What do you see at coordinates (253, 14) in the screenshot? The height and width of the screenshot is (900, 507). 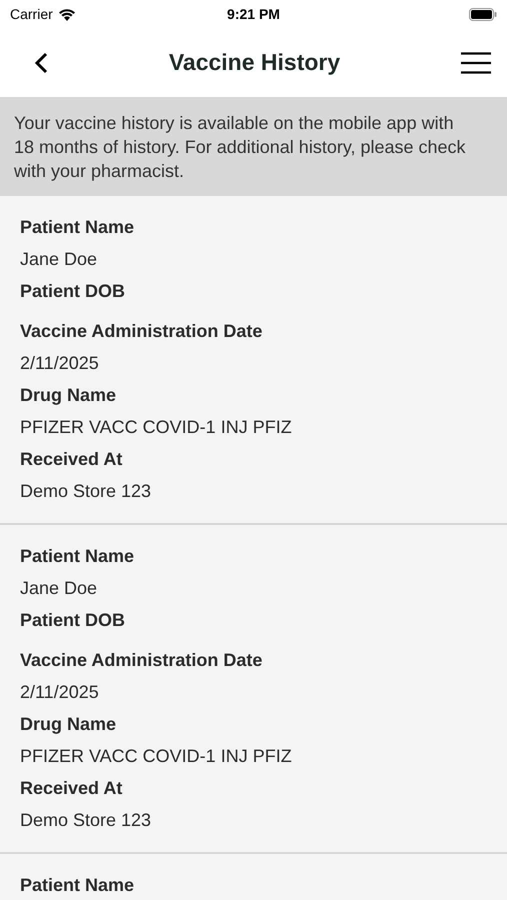 I see `status-time: 9:21 PM` at bounding box center [253, 14].